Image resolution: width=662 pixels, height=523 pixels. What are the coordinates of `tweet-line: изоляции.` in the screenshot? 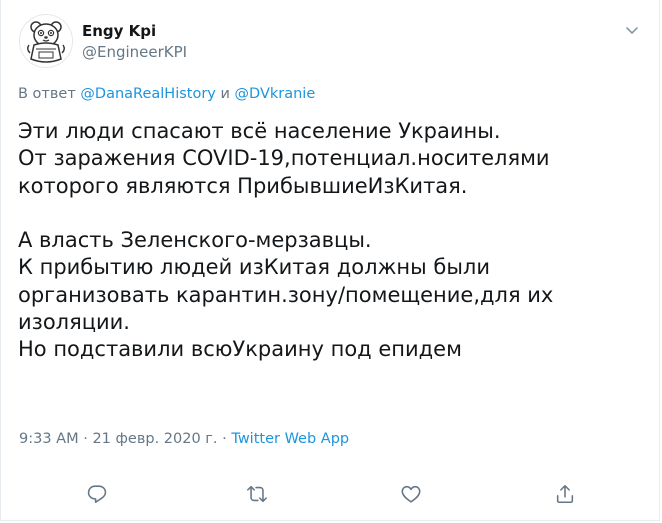 It's located at (74, 322).